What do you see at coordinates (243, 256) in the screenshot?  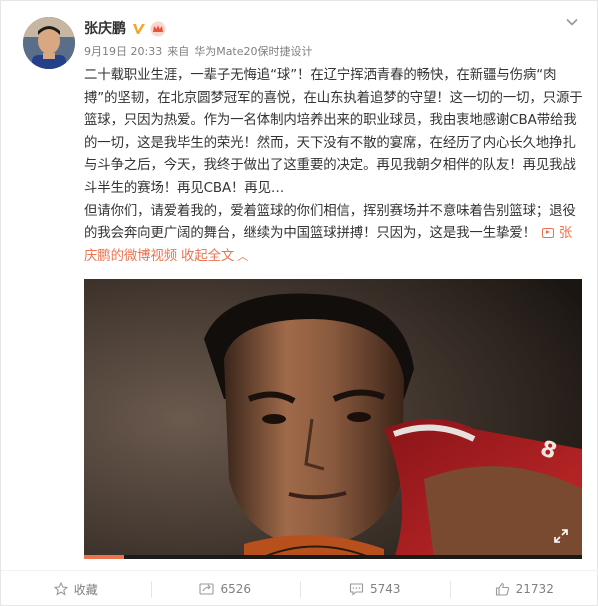 I see `chevron-up-icon: ︿` at bounding box center [243, 256].